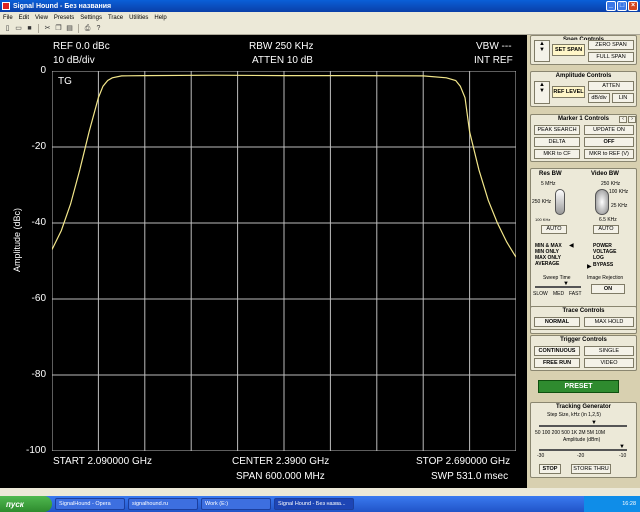  What do you see at coordinates (41, 18) in the screenshot?
I see `menu-view: View` at bounding box center [41, 18].